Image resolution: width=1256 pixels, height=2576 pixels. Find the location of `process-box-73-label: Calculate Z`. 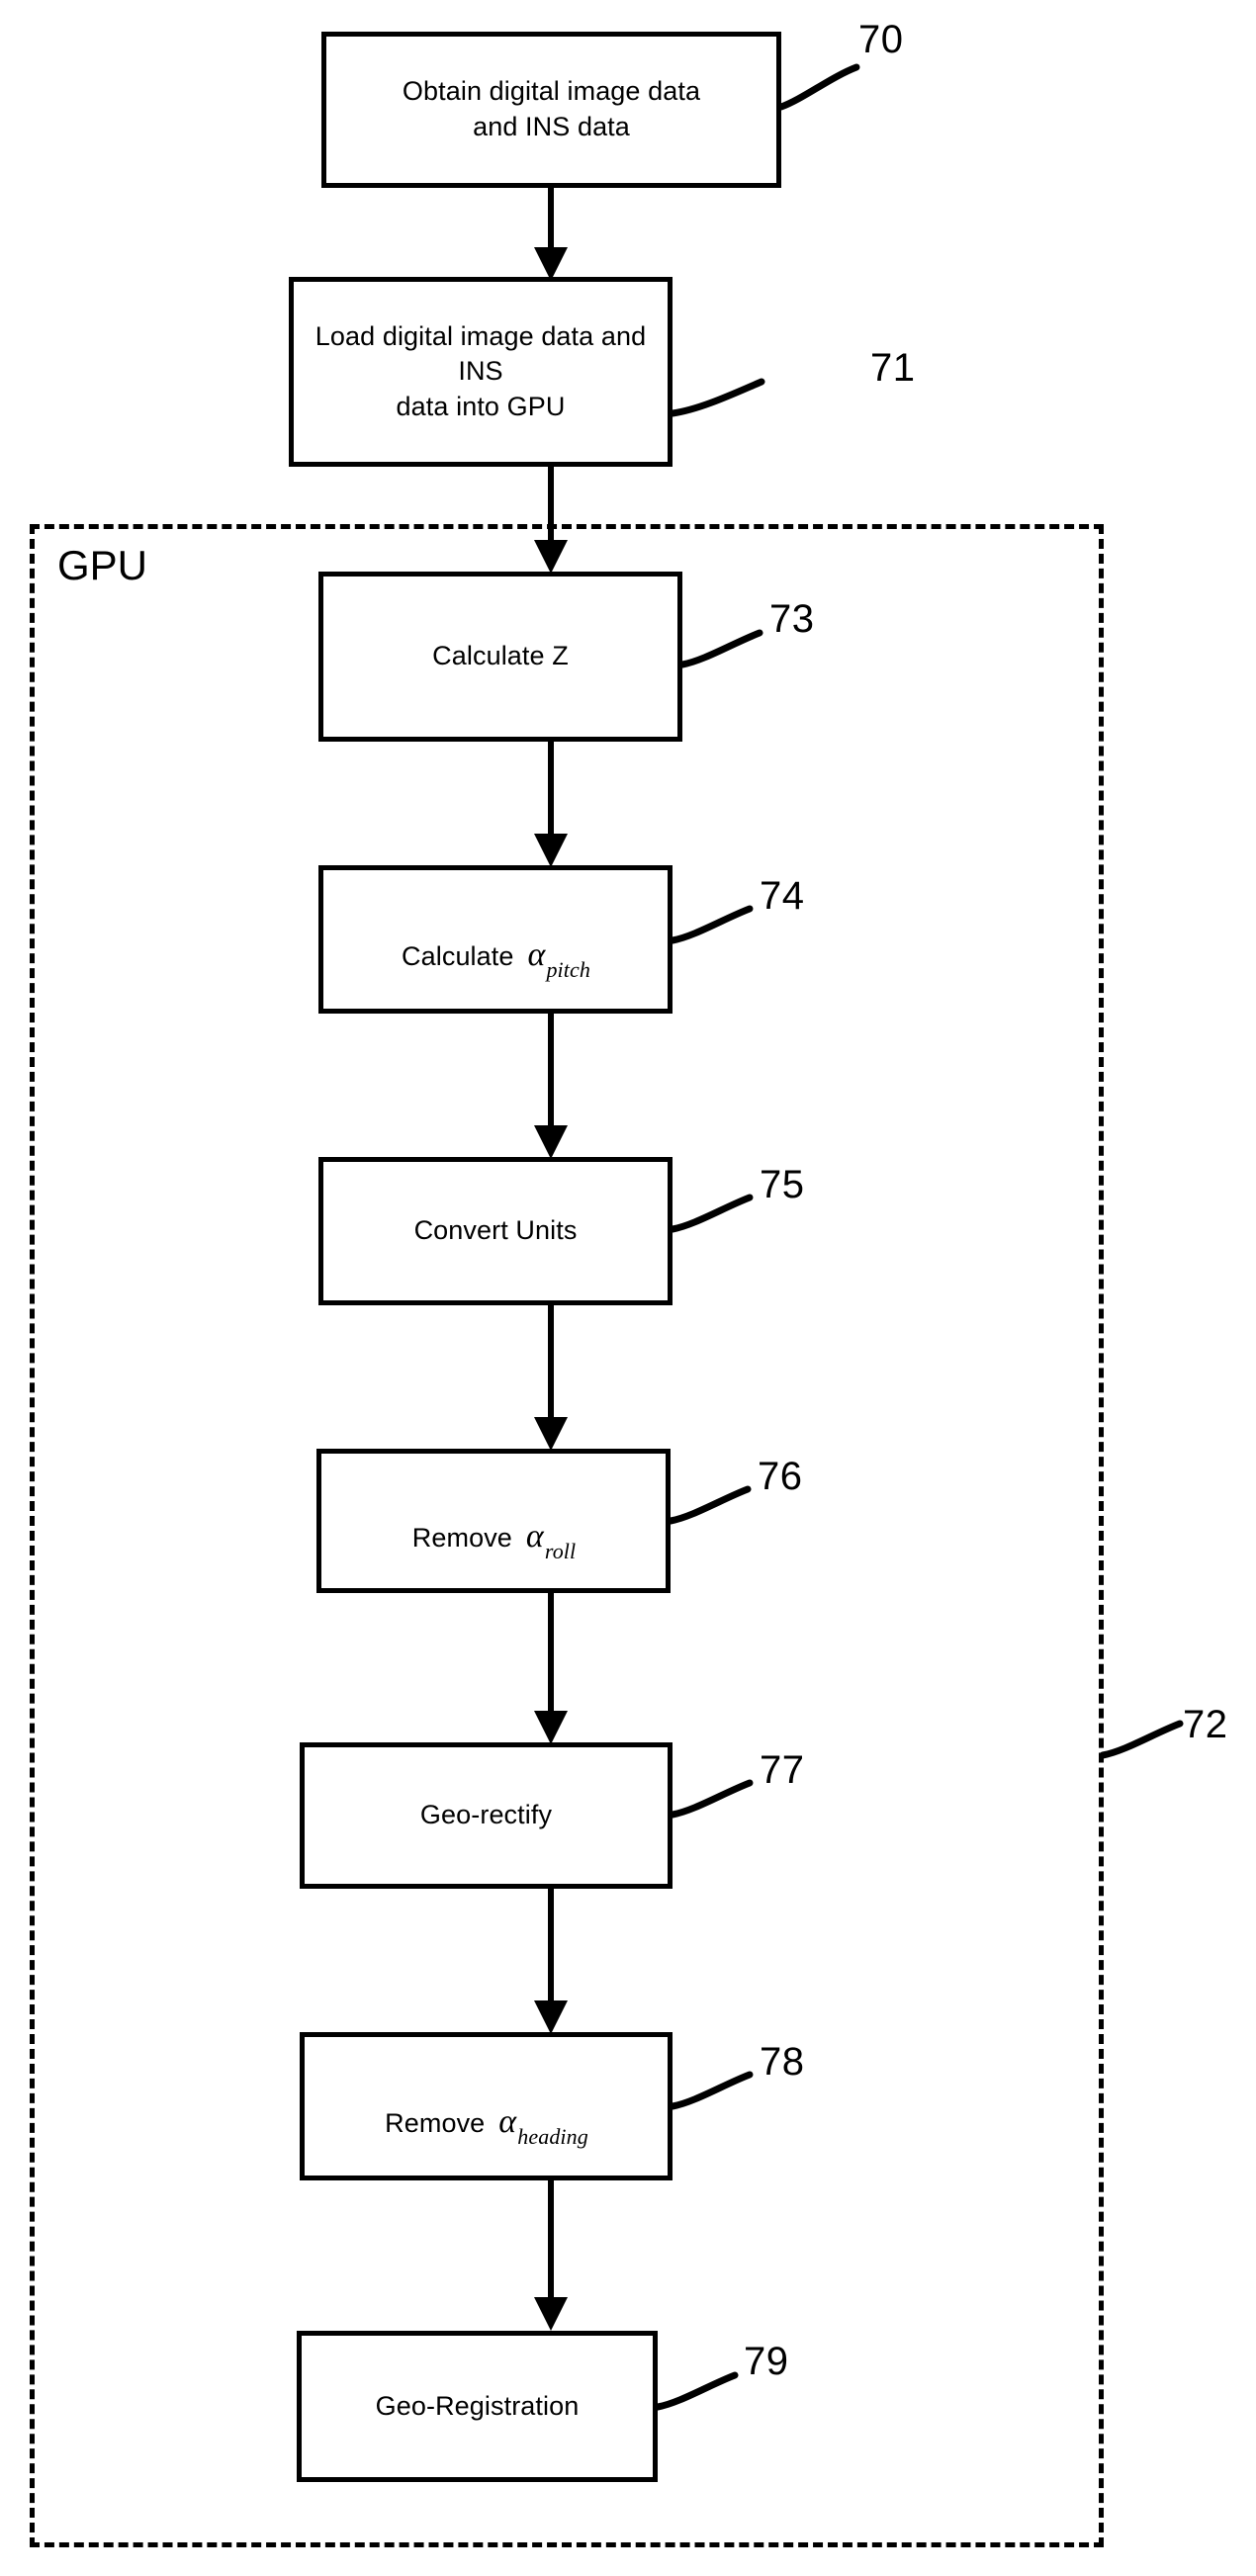

process-box-73-label: Calculate Z is located at coordinates (500, 656).